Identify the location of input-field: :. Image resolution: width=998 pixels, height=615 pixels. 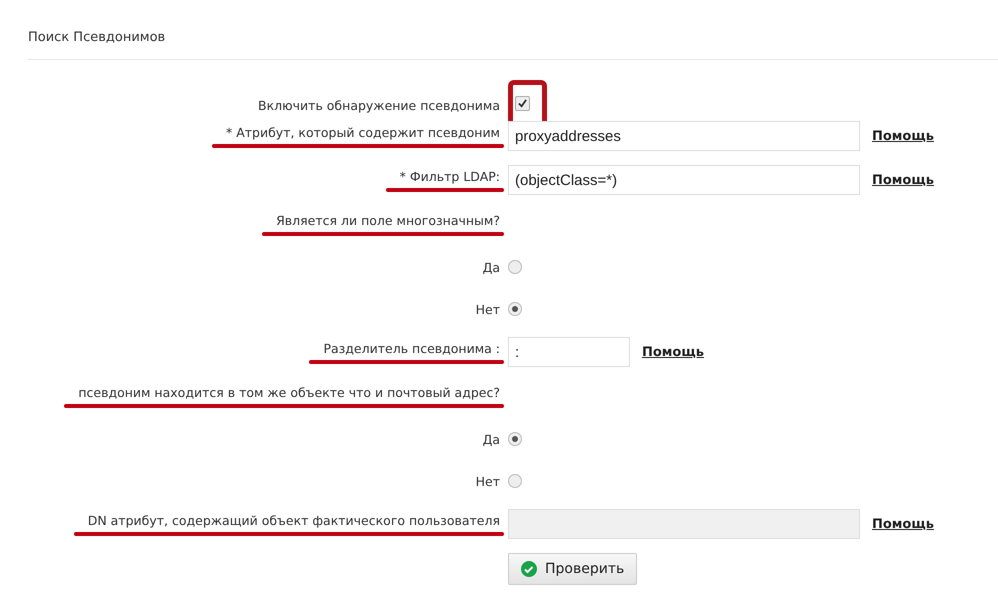
(569, 352).